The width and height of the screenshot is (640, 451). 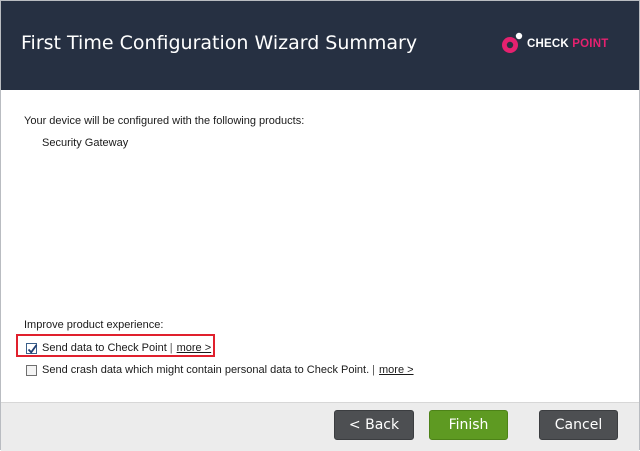 I want to click on logo-text-primary: CHECK, so click(x=550, y=44).